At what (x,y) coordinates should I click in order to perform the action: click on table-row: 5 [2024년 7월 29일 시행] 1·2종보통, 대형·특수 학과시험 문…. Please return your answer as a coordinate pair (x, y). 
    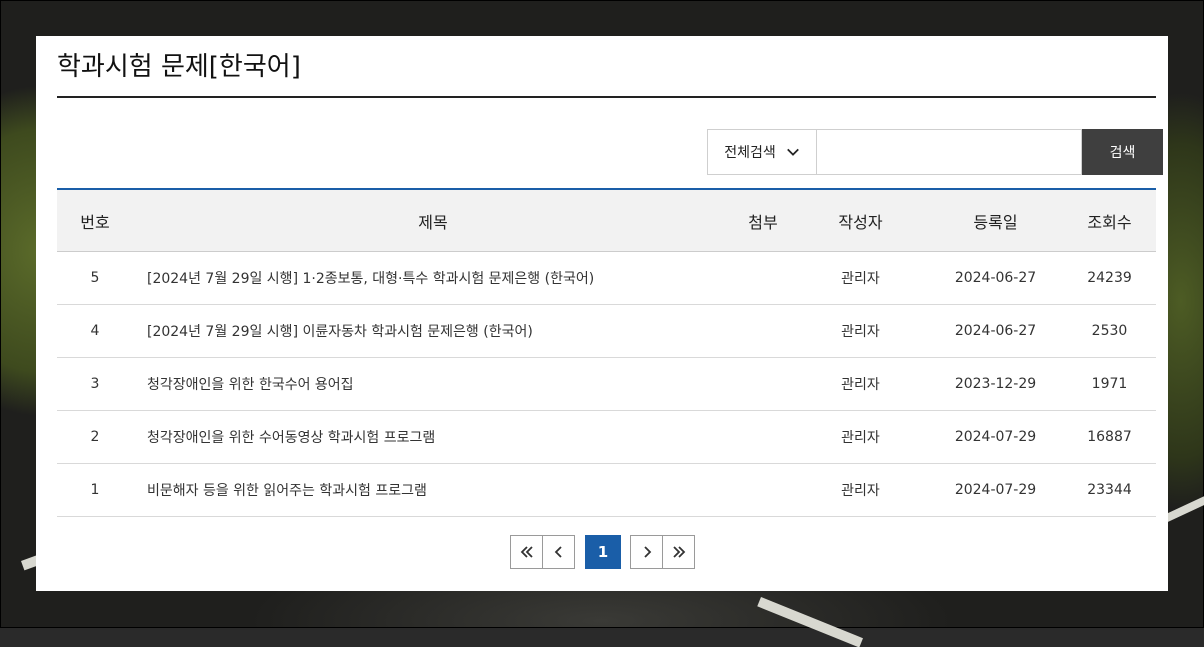
    Looking at the image, I should click on (606, 278).